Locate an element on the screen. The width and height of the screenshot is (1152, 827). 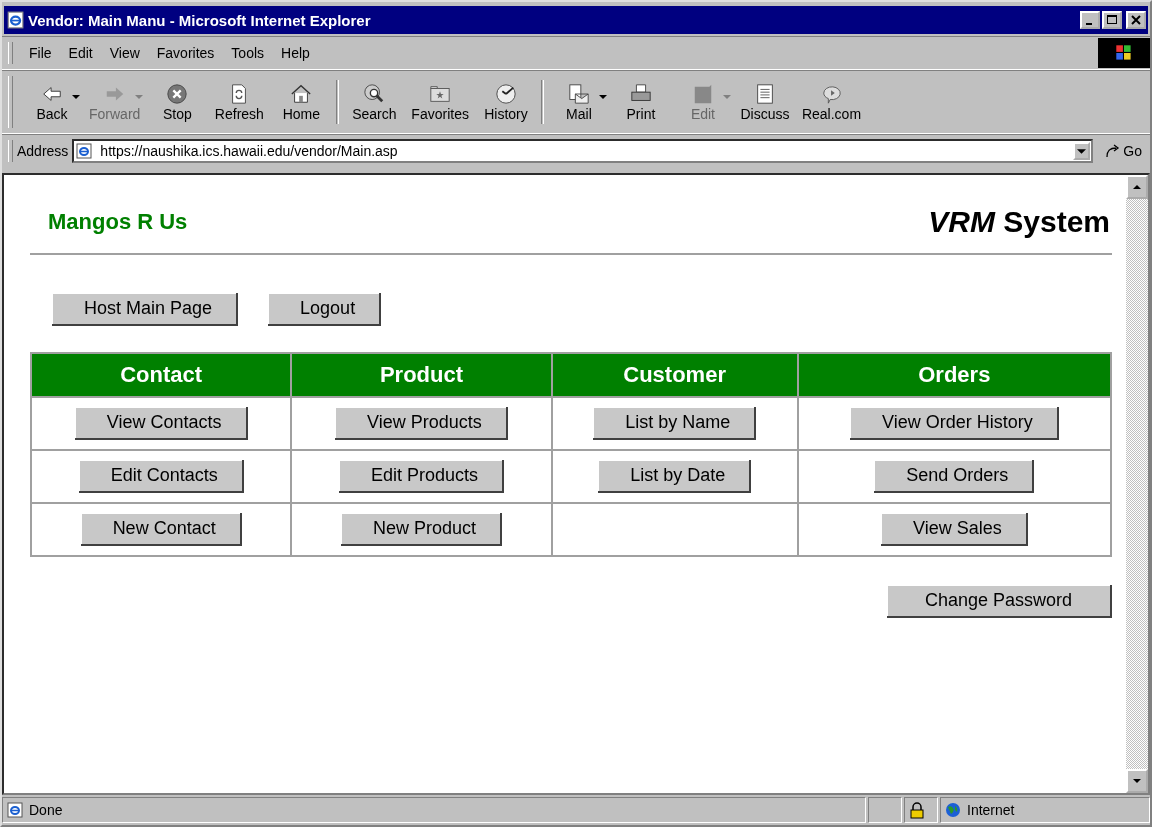
toolbar-button: Favorites is located at coordinates (440, 102).